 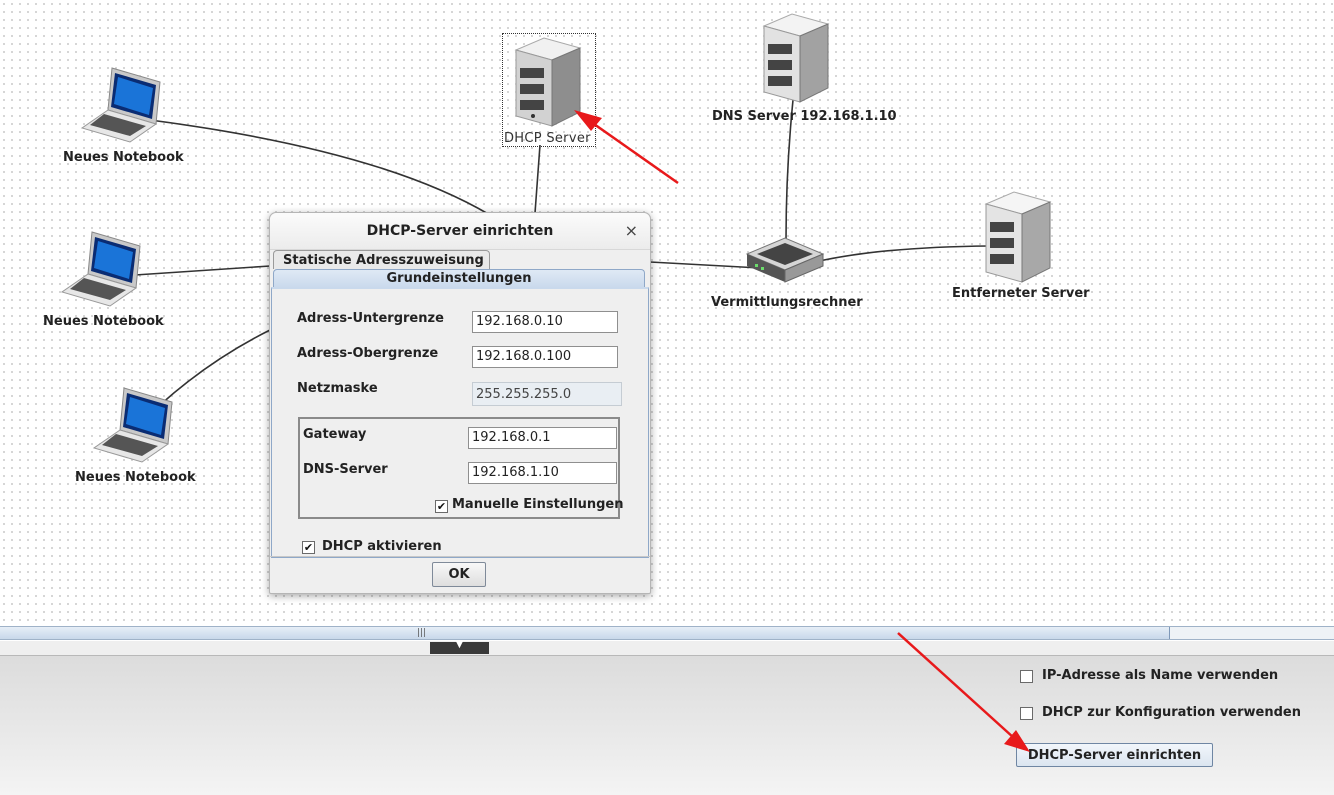 I want to click on dialog-title: DHCP-Server einrichten, so click(x=460, y=231).